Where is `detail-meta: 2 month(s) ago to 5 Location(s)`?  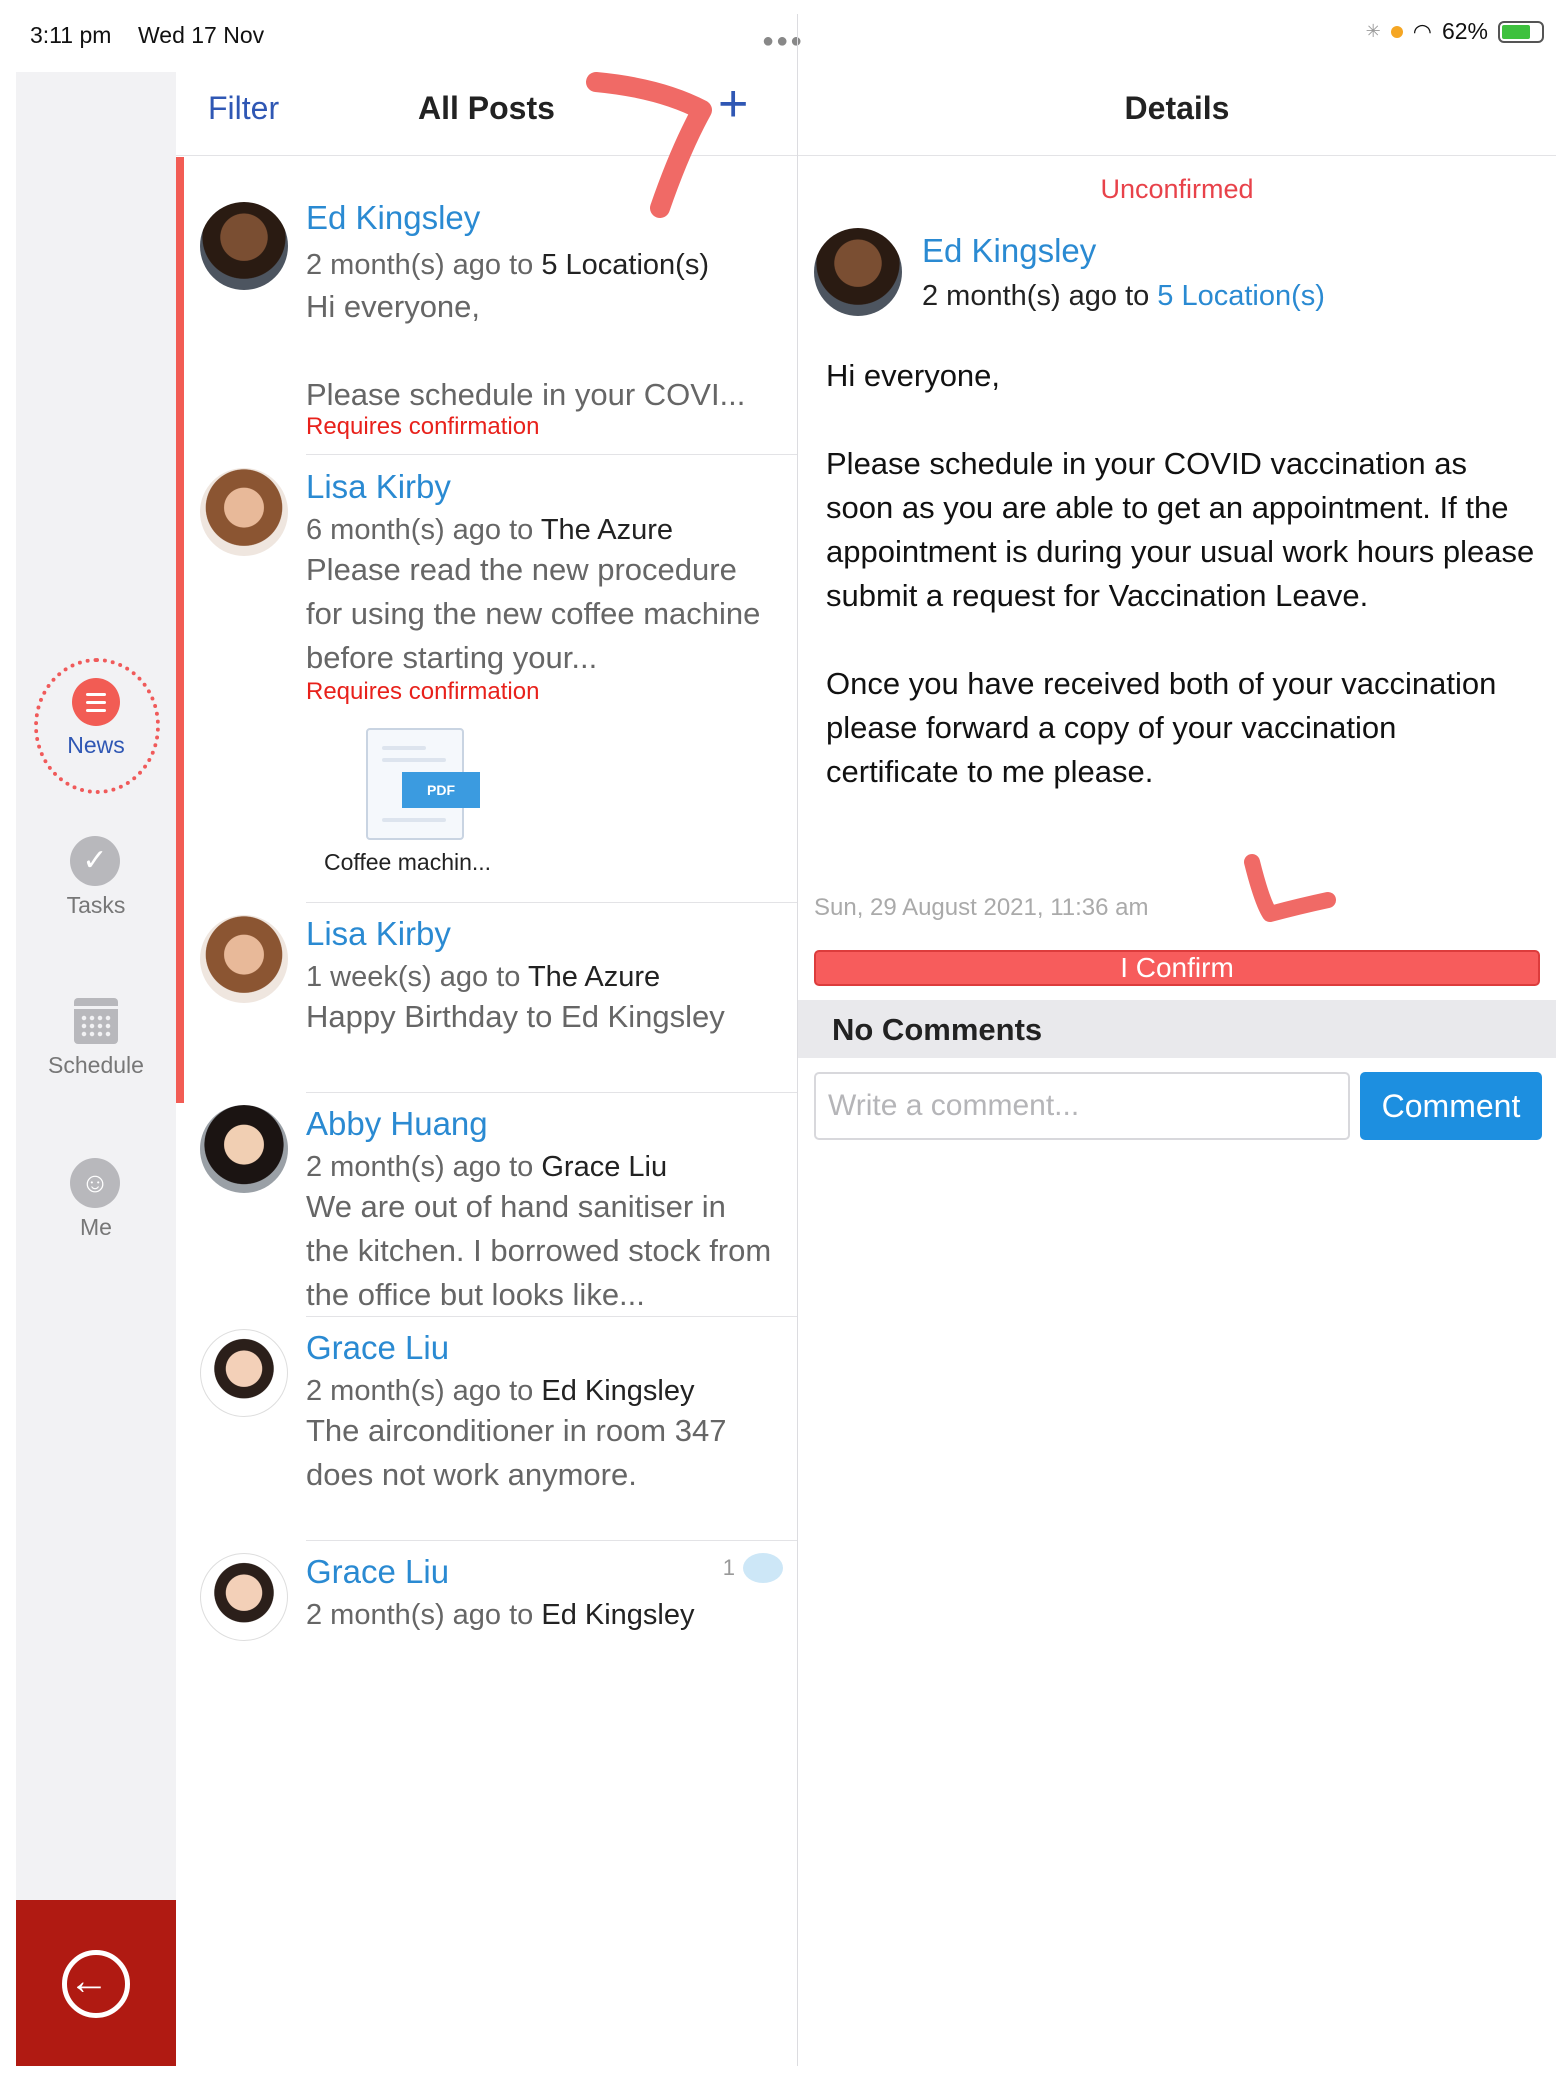 detail-meta: 2 month(s) ago to 5 Location(s) is located at coordinates (1123, 296).